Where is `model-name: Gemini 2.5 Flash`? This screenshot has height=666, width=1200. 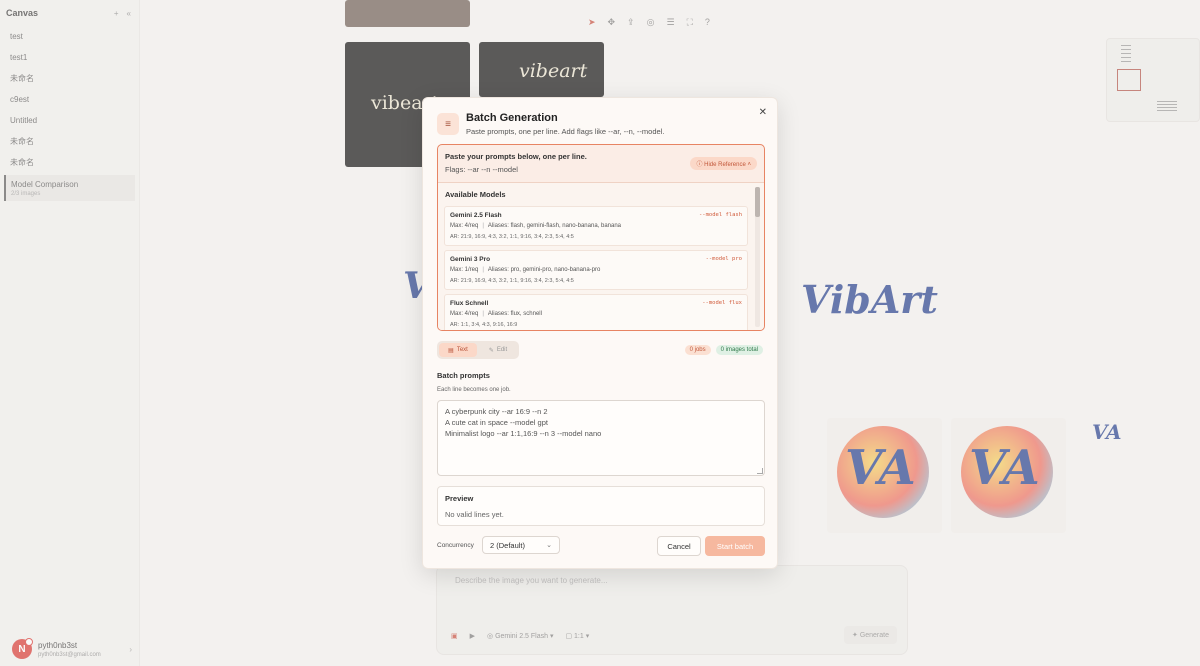
model-name: Gemini 2.5 Flash is located at coordinates (476, 215).